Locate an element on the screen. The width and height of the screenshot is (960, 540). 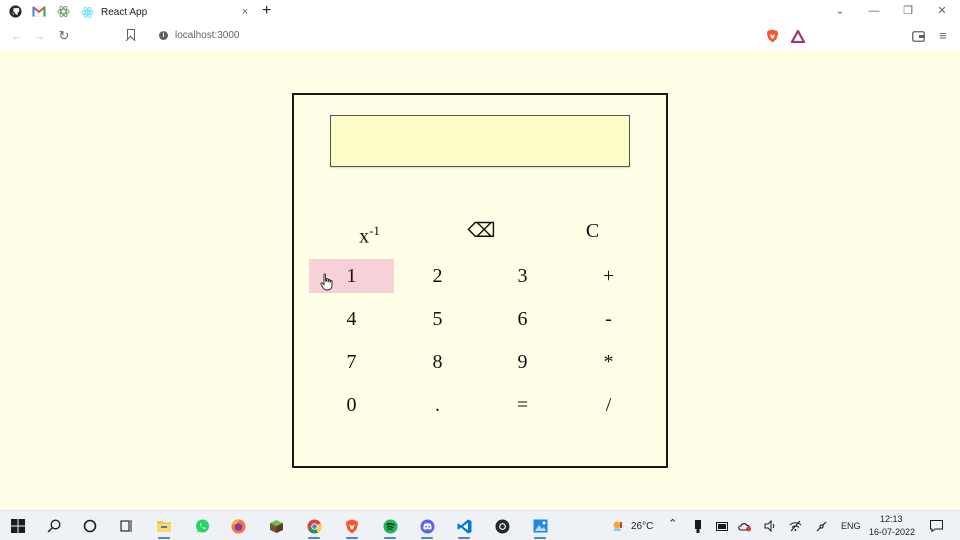
reload-button: ↻ is located at coordinates (64, 36).